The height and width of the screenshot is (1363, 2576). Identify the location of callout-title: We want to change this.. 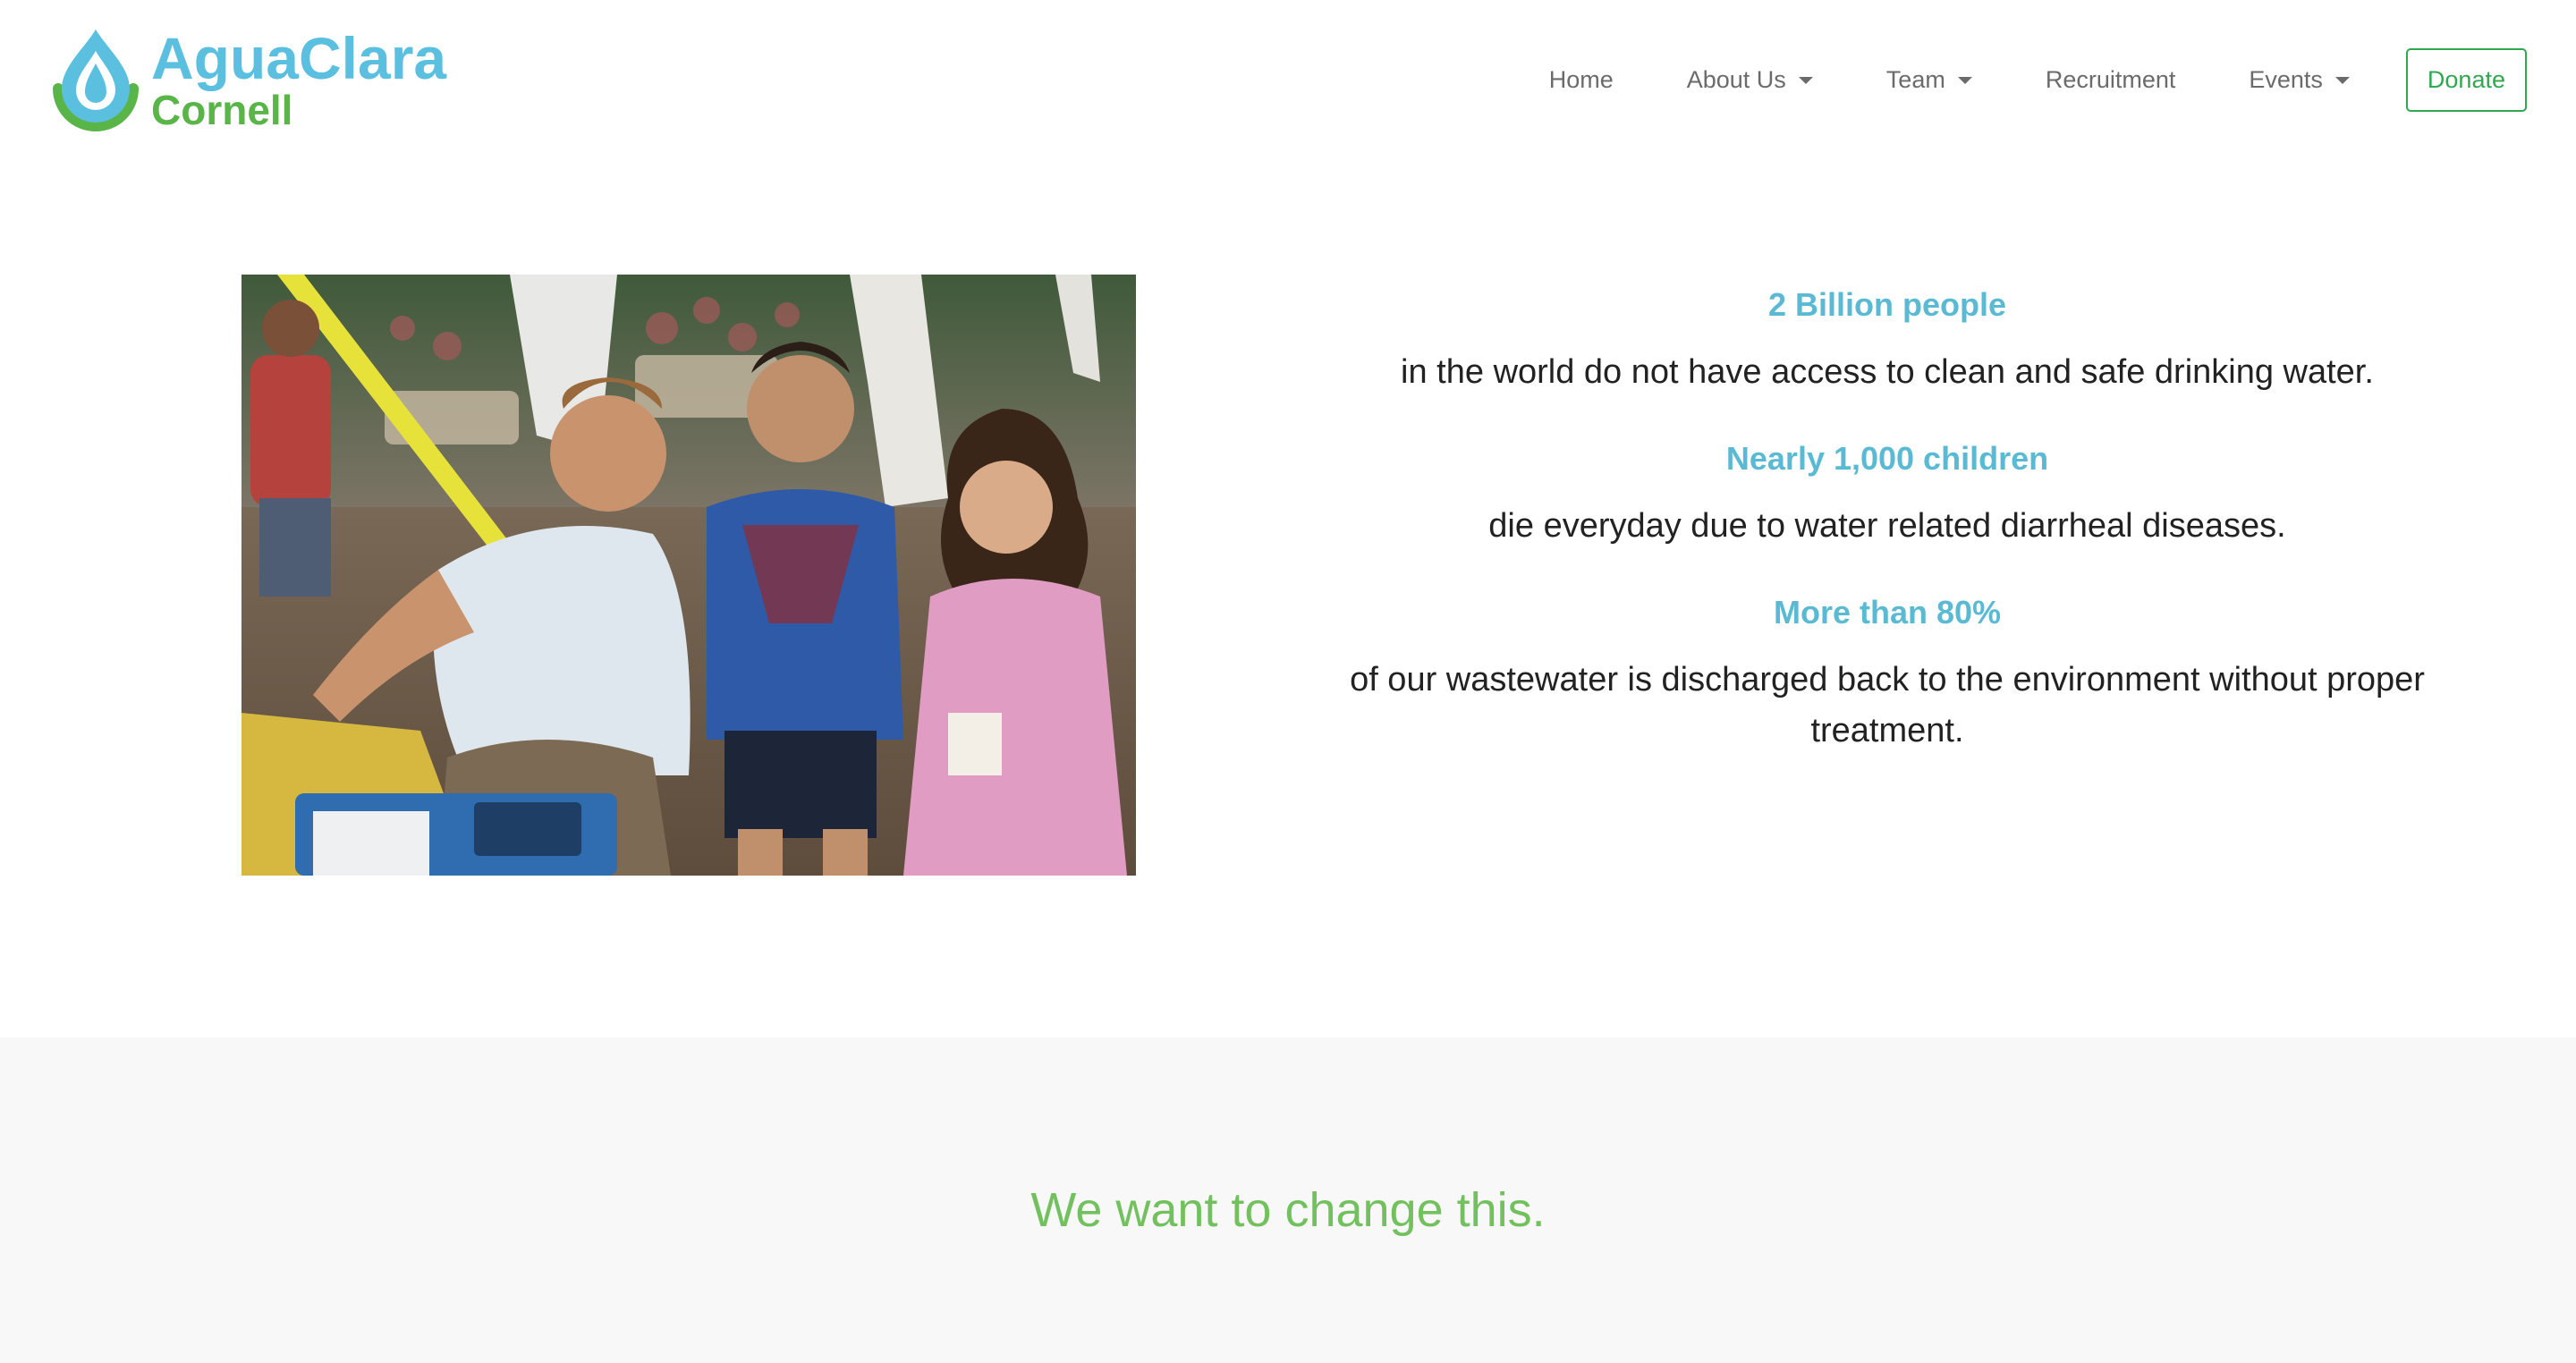
(1288, 1210).